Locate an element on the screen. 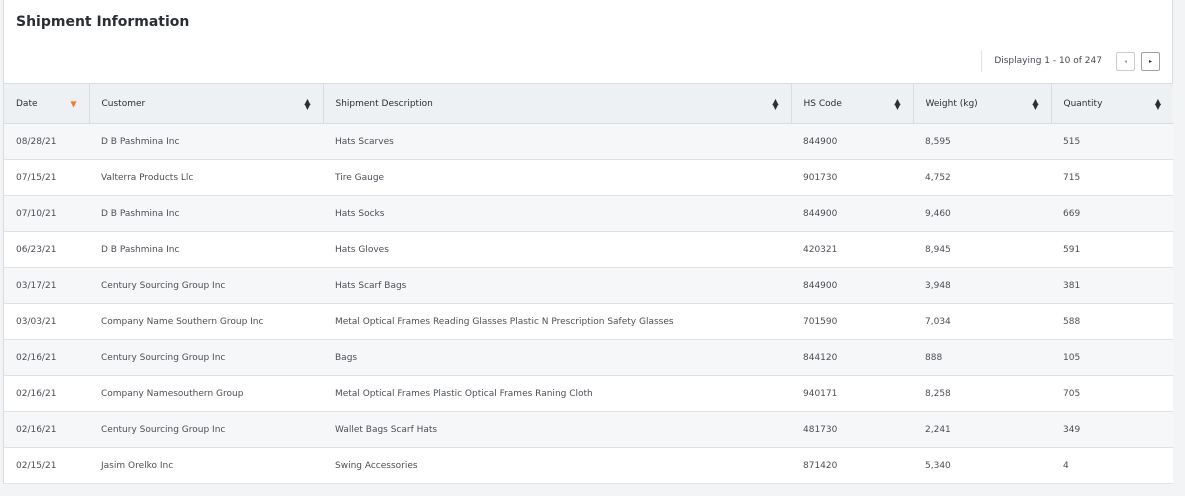 This screenshot has height=496, width=1185. cell-description: Bags is located at coordinates (557, 357).